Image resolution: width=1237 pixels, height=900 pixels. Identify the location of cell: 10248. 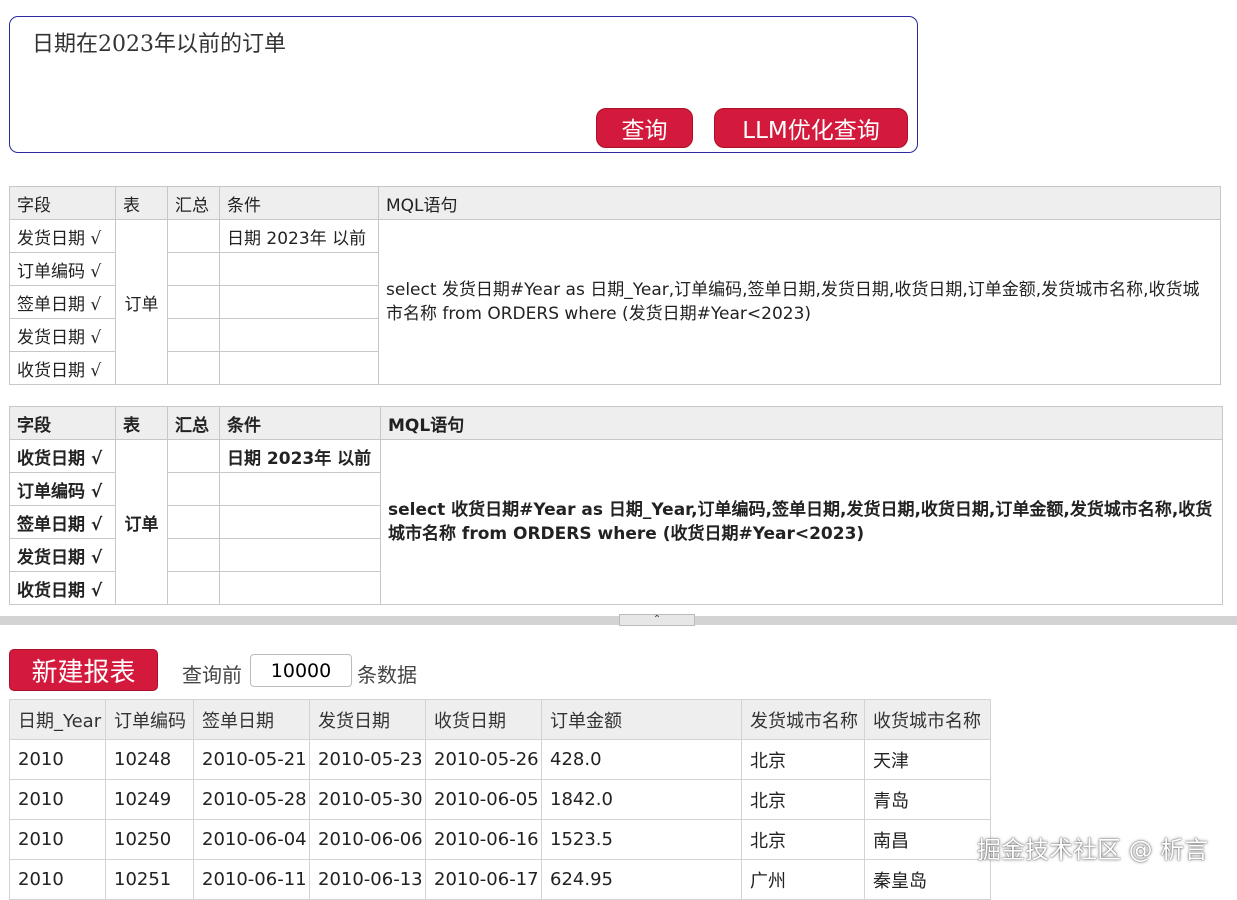
(149, 759).